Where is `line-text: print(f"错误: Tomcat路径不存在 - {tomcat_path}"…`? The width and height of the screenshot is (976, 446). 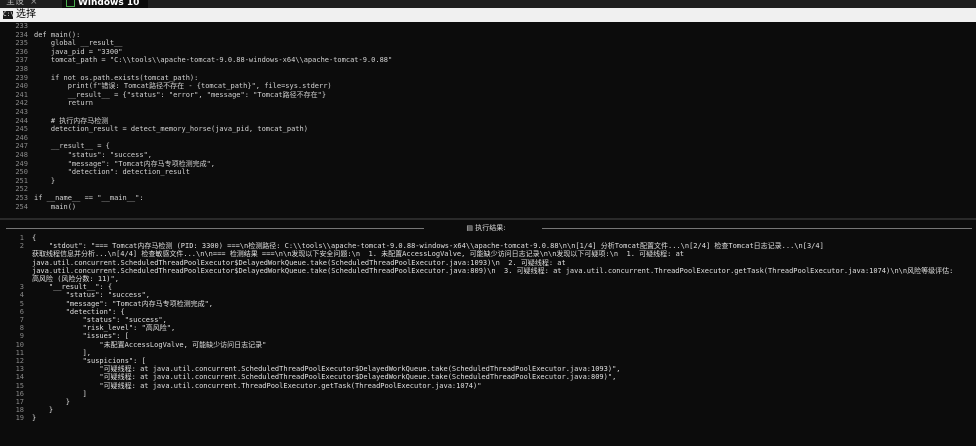 line-text: print(f"错误: Tomcat路径不存在 - {tomcat_path}"… is located at coordinates (183, 86).